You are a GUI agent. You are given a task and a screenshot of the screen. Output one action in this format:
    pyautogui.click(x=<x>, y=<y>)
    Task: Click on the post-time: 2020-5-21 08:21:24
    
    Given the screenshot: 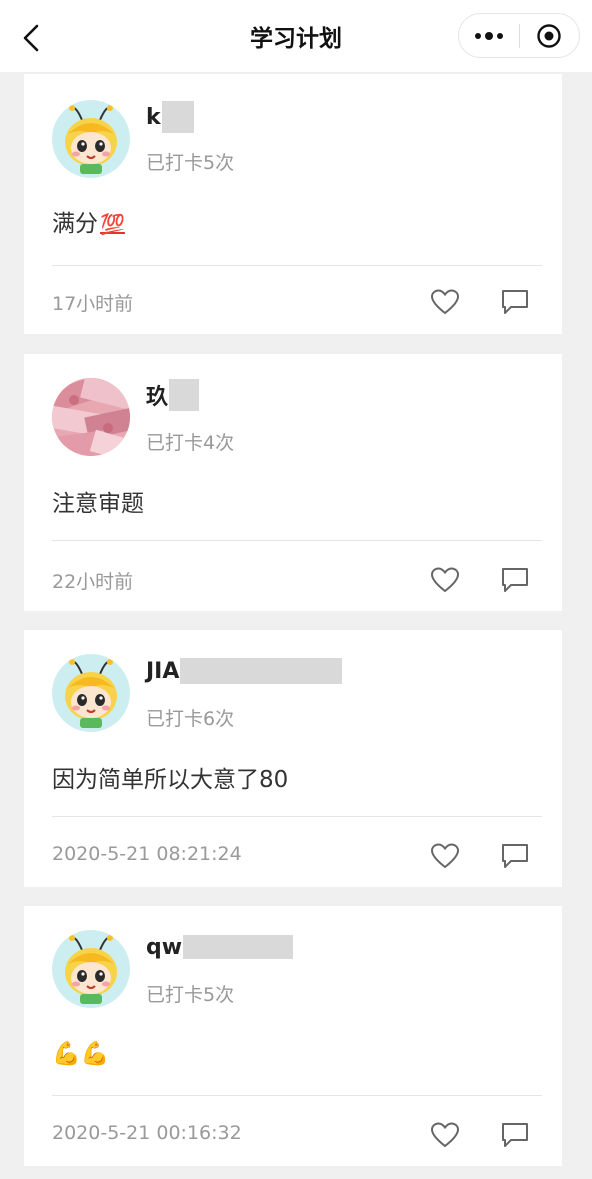 What is the action you would take?
    pyautogui.click(x=147, y=854)
    